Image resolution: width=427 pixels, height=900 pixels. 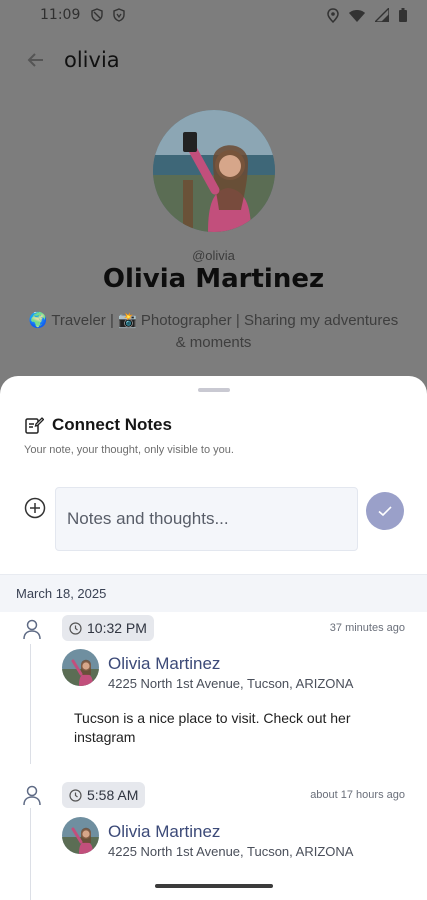 I want to click on time-badge: 5:58 AM, so click(x=104, y=795).